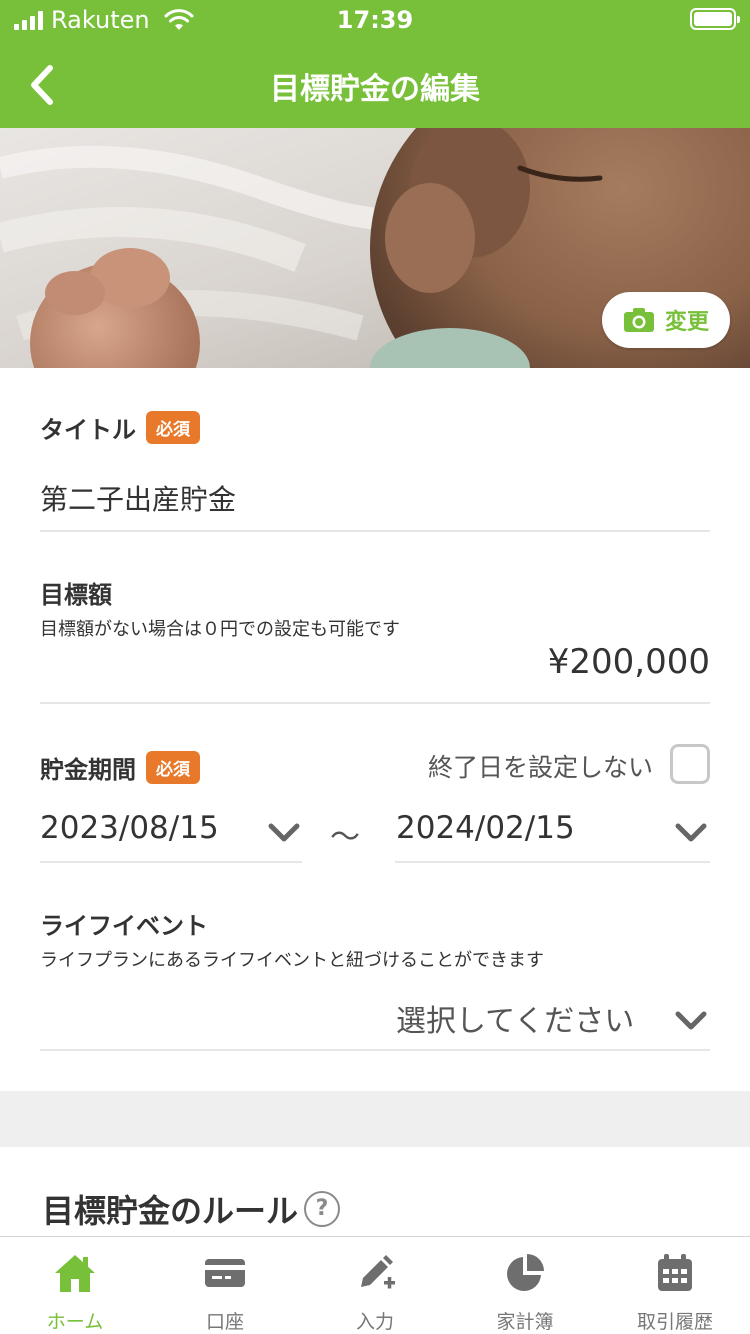 The image size is (750, 1334). I want to click on status-time: 17:39, so click(375, 20).